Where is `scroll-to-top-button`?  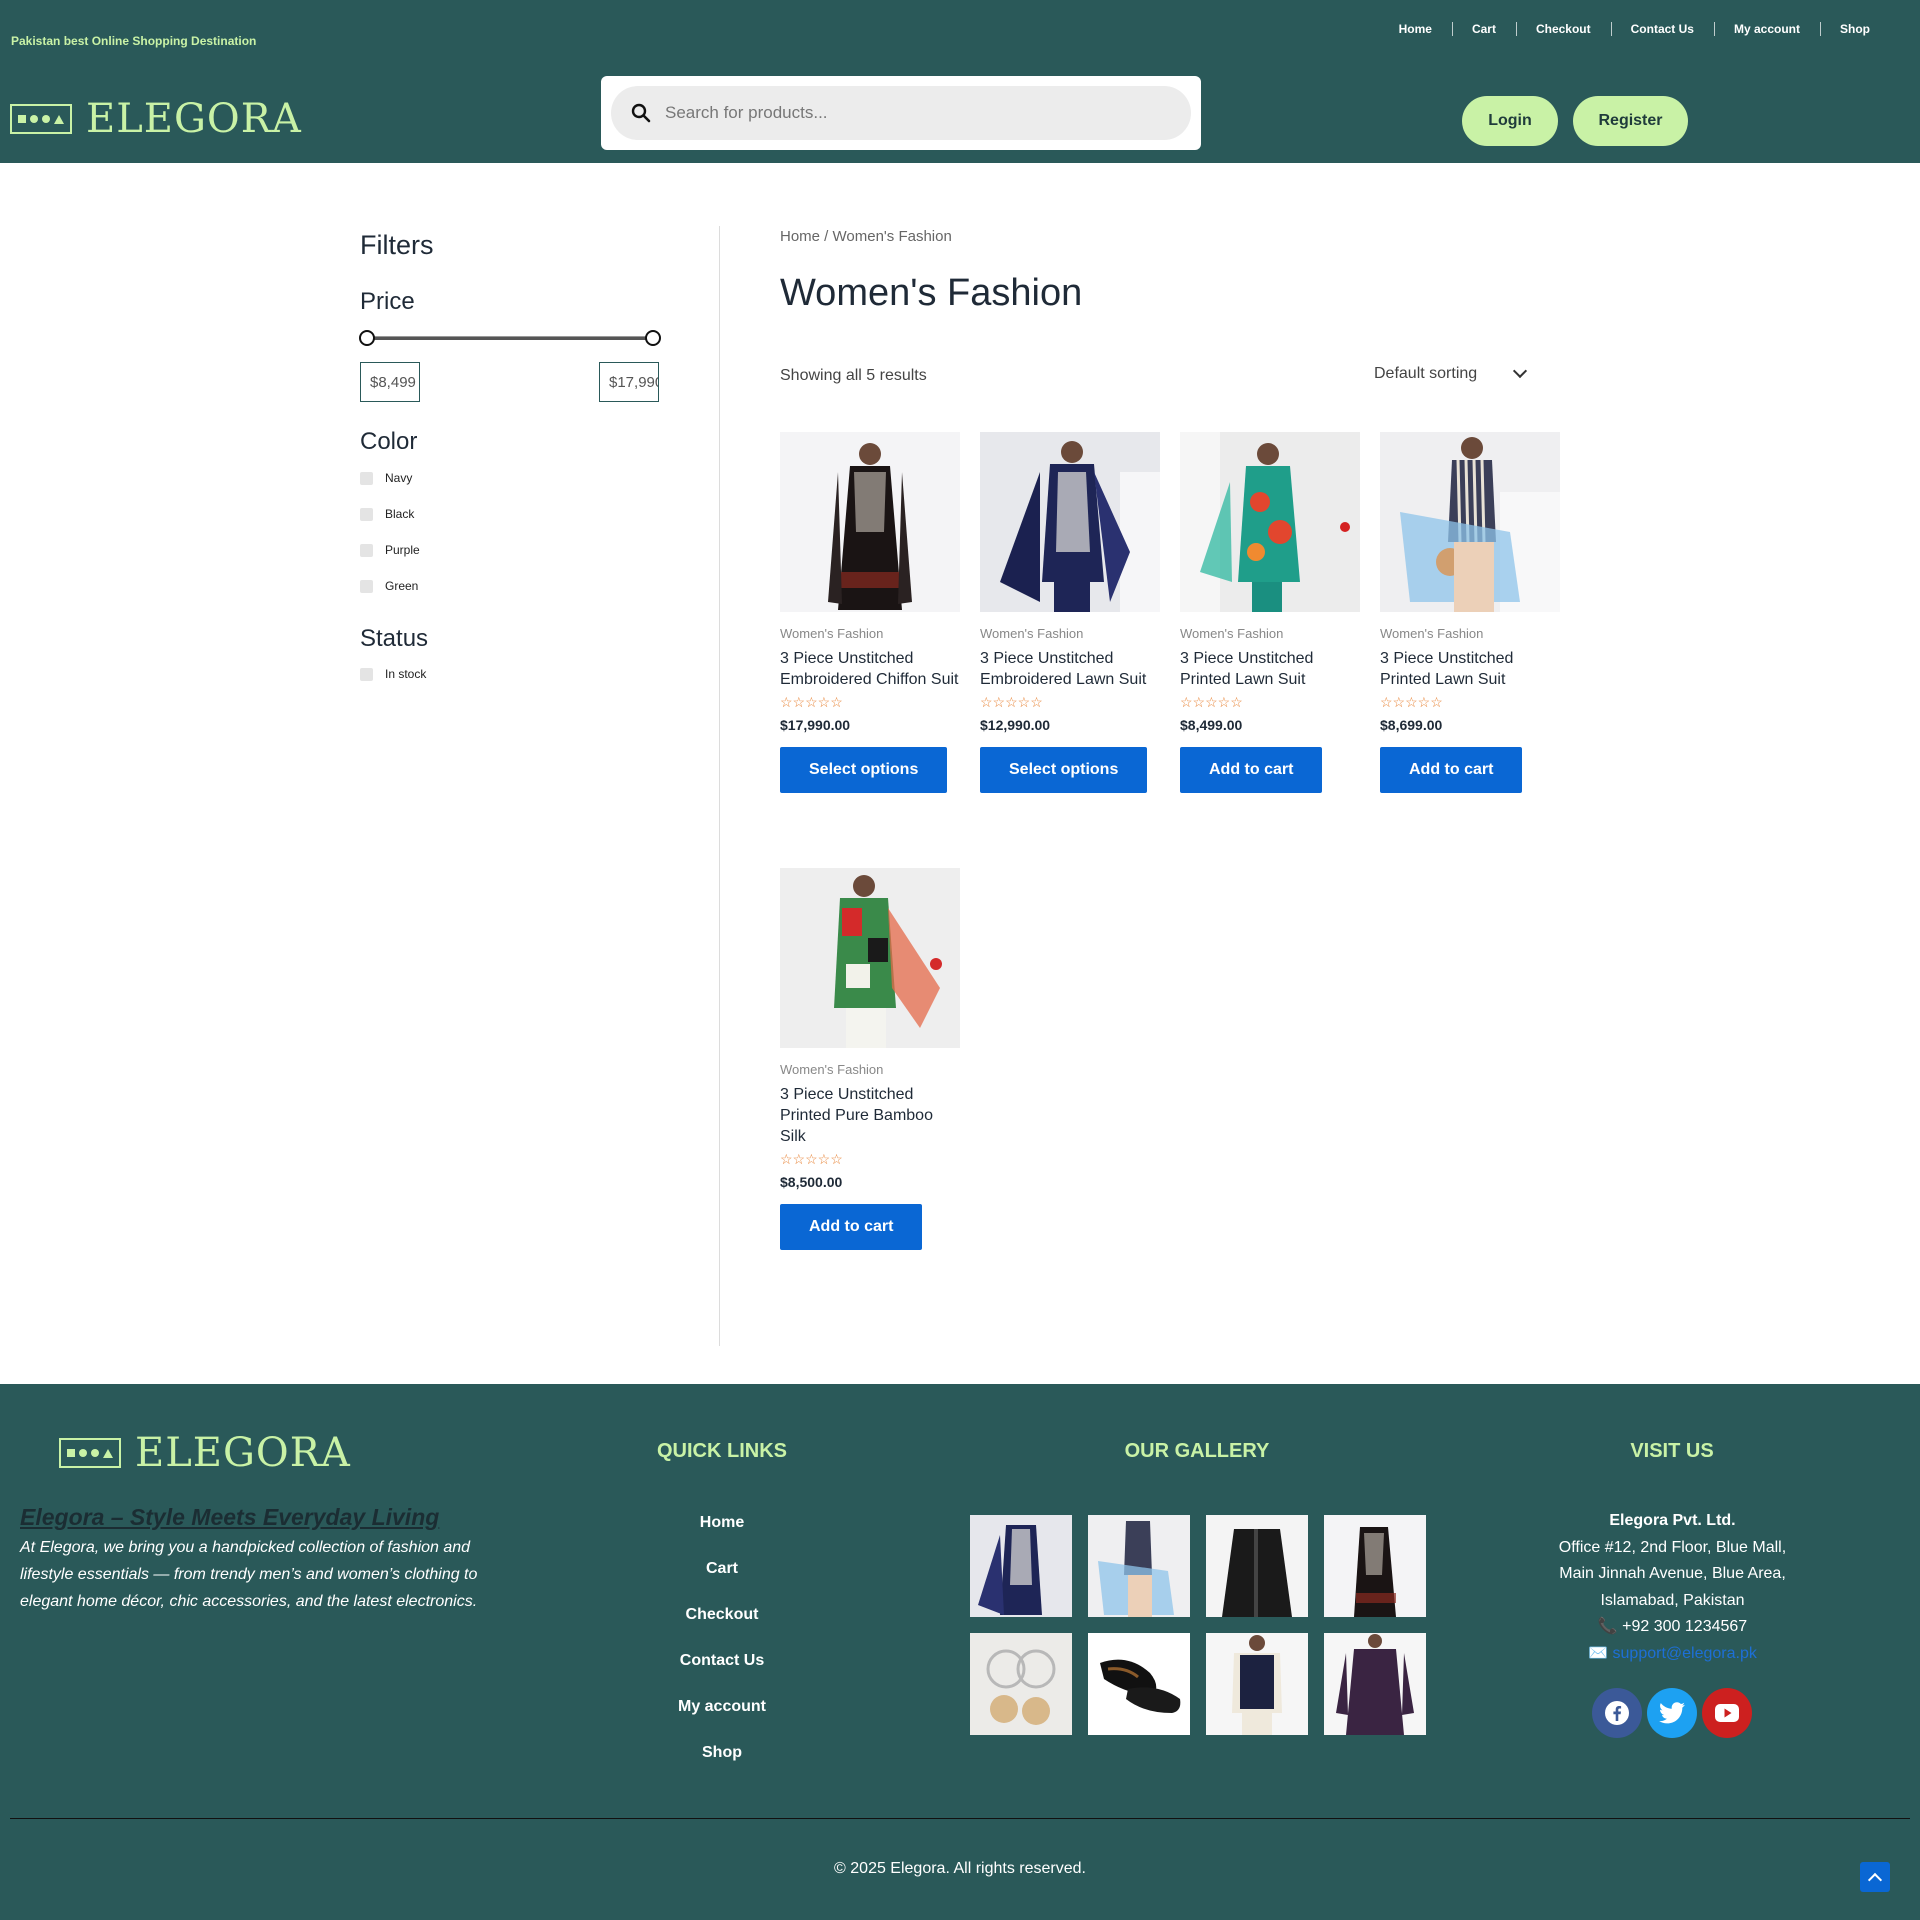 scroll-to-top-button is located at coordinates (1875, 1877).